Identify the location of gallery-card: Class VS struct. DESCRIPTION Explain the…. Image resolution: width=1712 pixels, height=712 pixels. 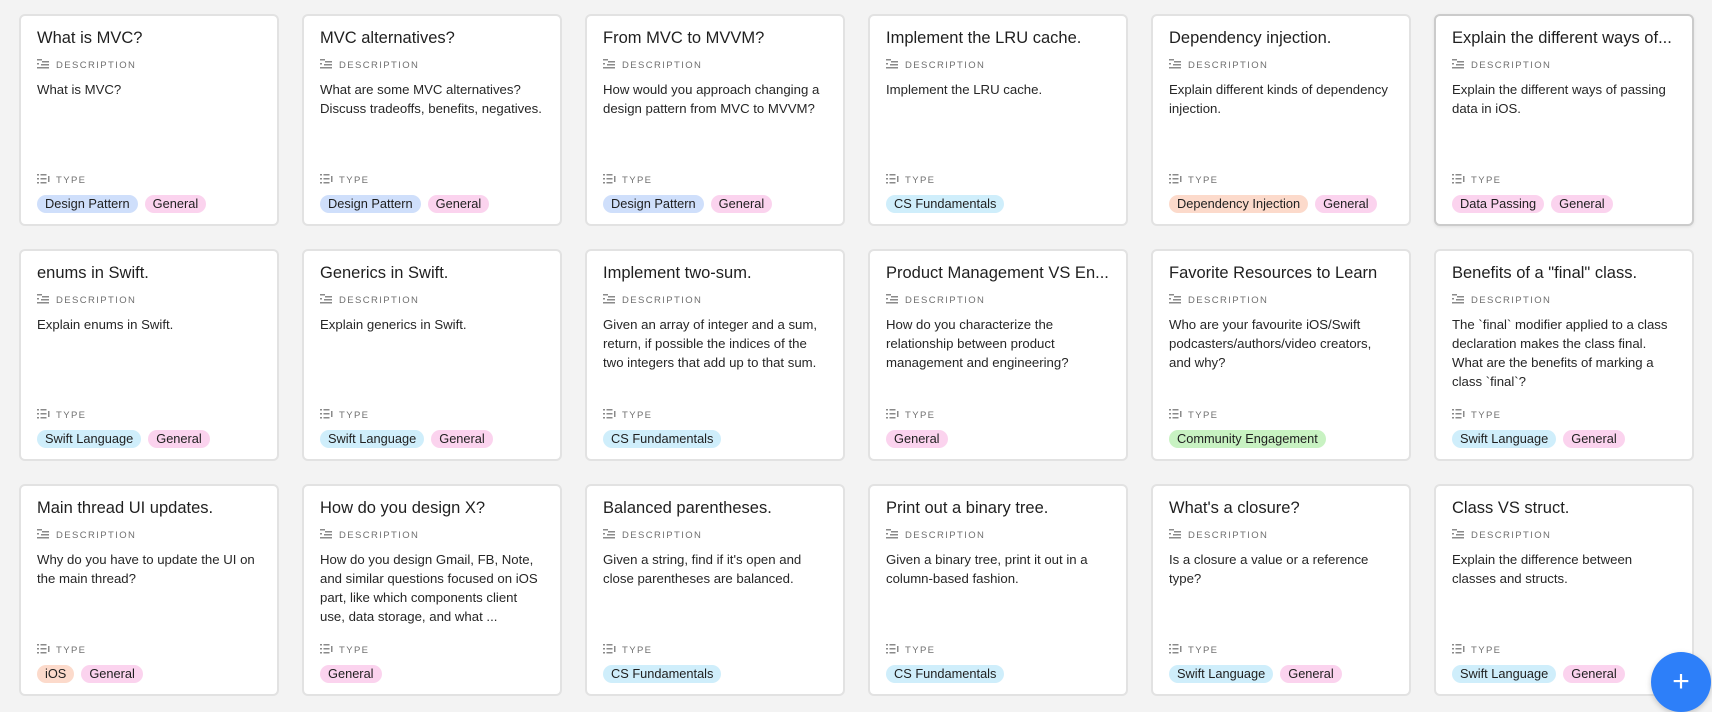
(1564, 590).